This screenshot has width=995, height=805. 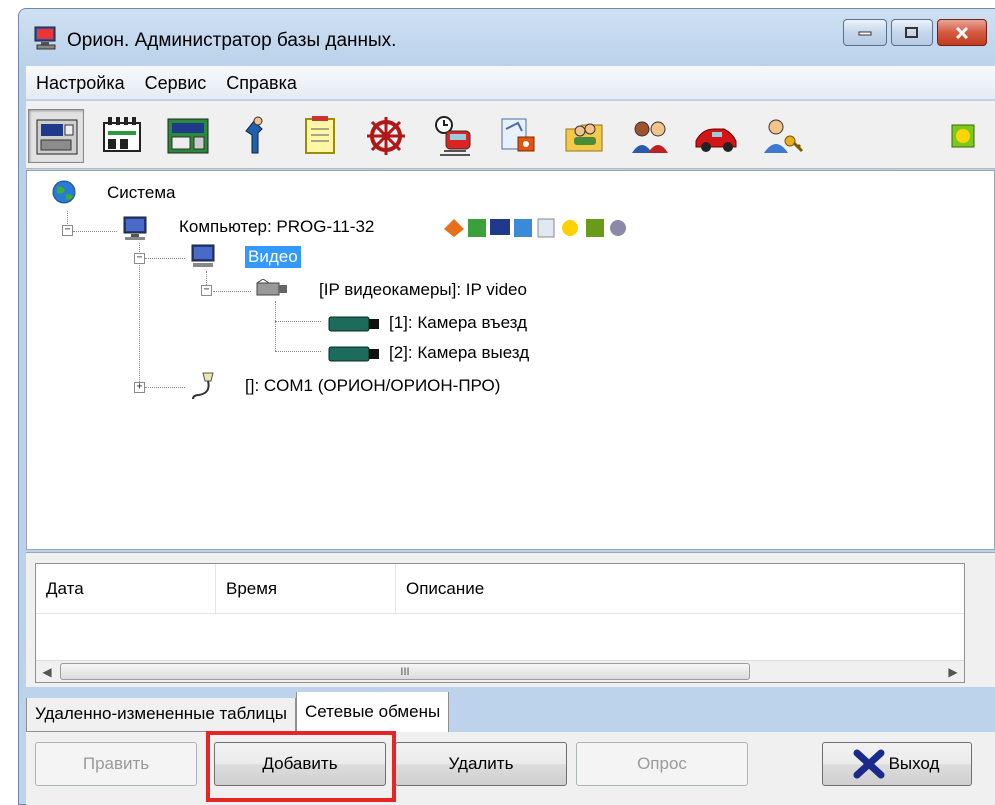 I want to click on toolbar-module-button, so click(x=188, y=136).